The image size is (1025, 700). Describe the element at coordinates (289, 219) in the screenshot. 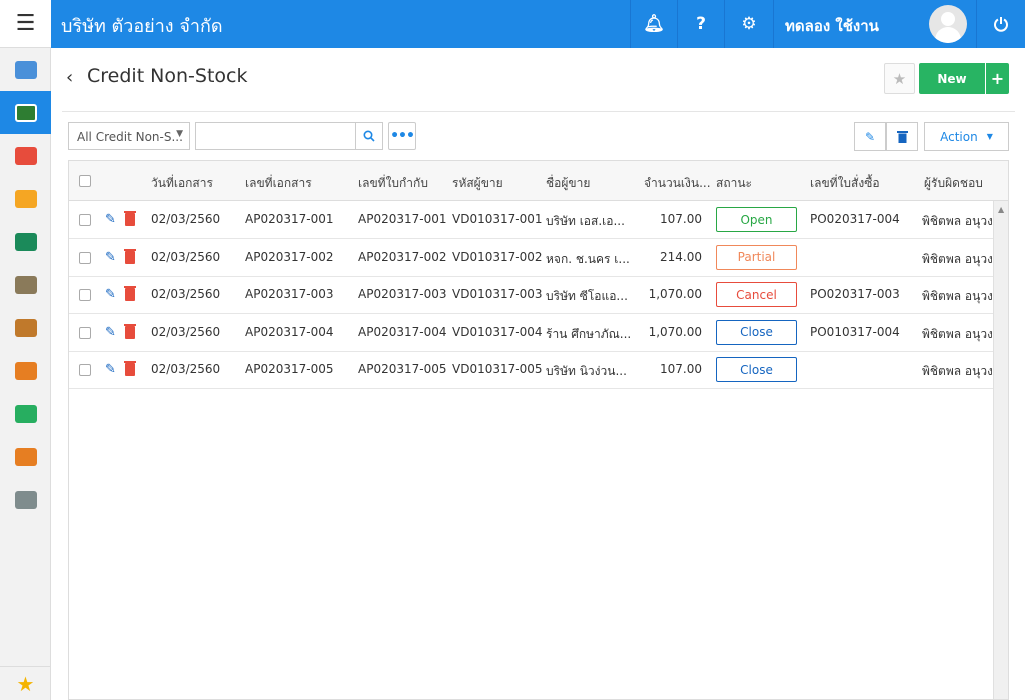

I see `cell-doc-no: AP020317-001` at that location.